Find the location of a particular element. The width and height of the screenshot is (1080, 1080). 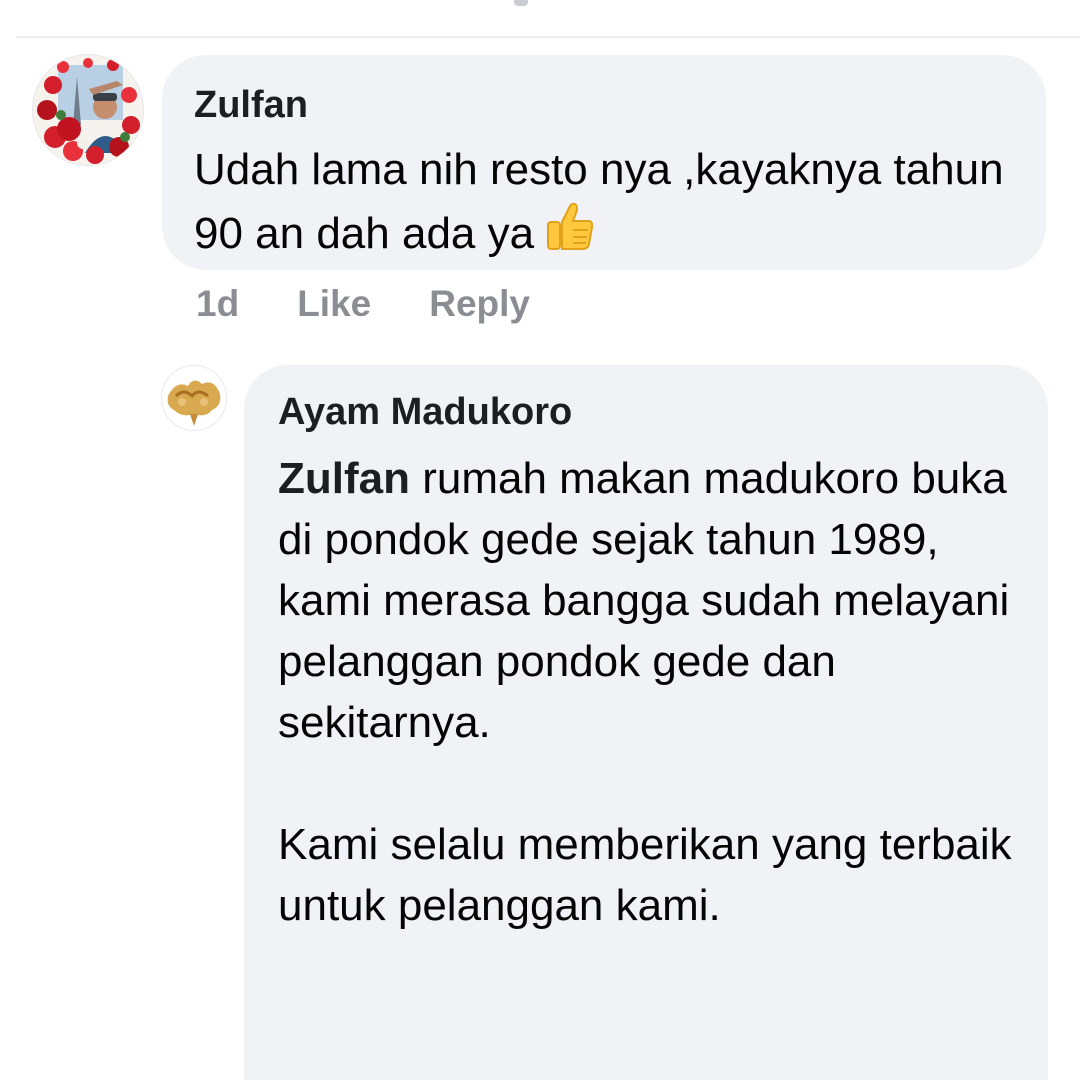

divider is located at coordinates (548, 37).